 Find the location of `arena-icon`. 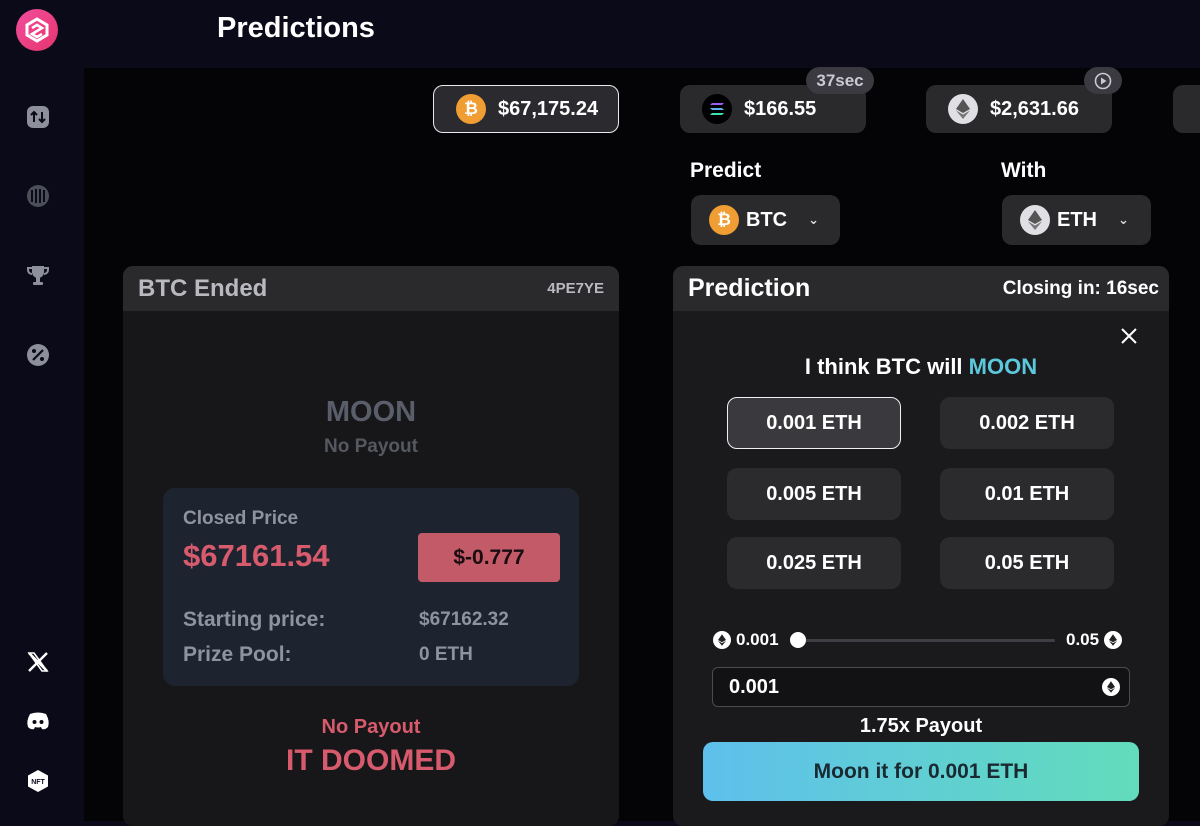

arena-icon is located at coordinates (38, 196).